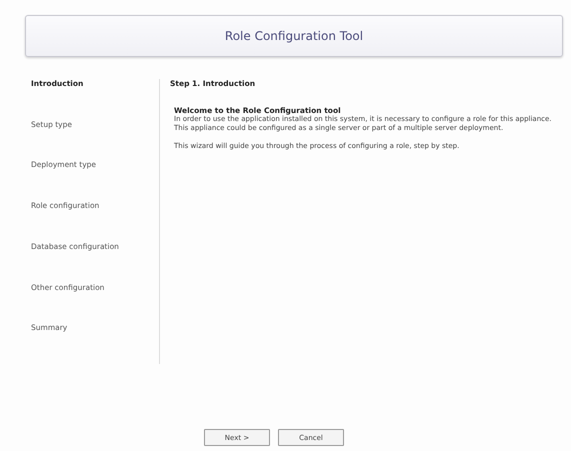 The height and width of the screenshot is (451, 571). I want to click on window-title: Role Configuration Tool, so click(294, 36).